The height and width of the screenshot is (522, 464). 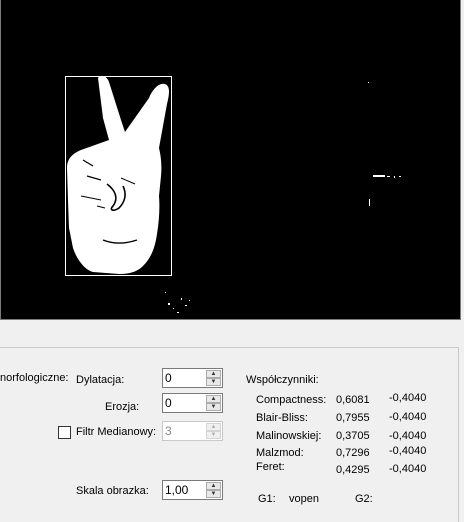 What do you see at coordinates (353, 470) in the screenshot?
I see `coef-value: 0,4295` at bounding box center [353, 470].